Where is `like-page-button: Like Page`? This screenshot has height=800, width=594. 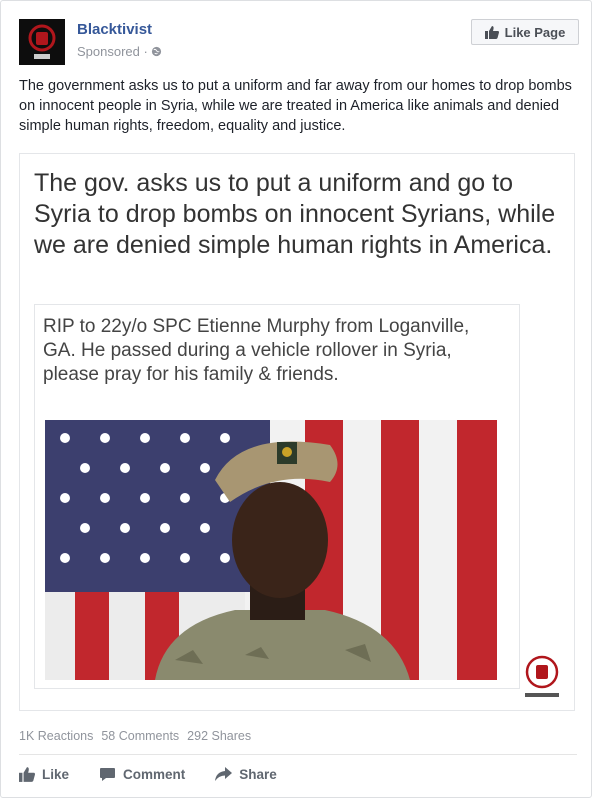 like-page-button: Like Page is located at coordinates (525, 32).